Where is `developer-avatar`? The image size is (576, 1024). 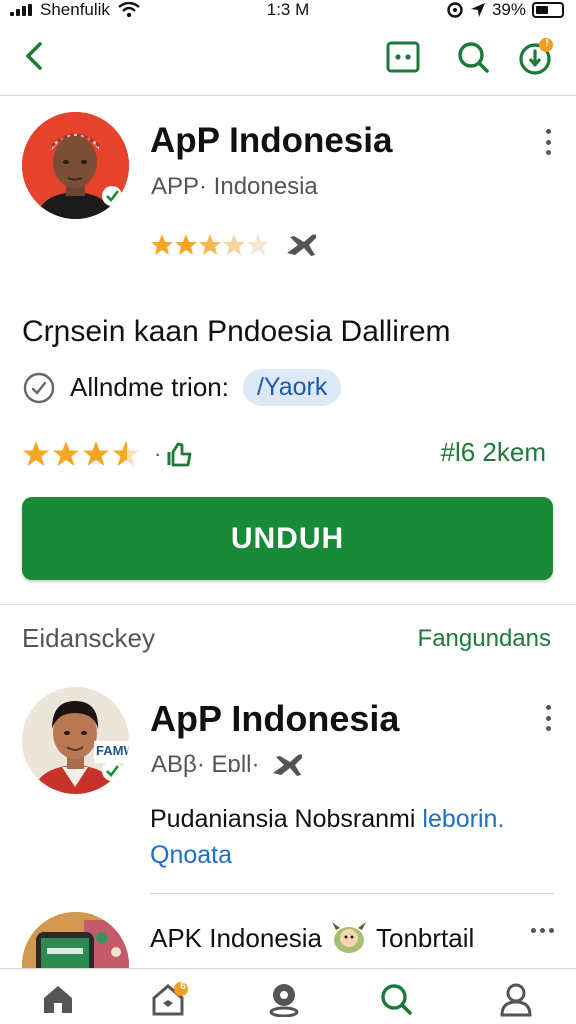 developer-avatar is located at coordinates (75, 165).